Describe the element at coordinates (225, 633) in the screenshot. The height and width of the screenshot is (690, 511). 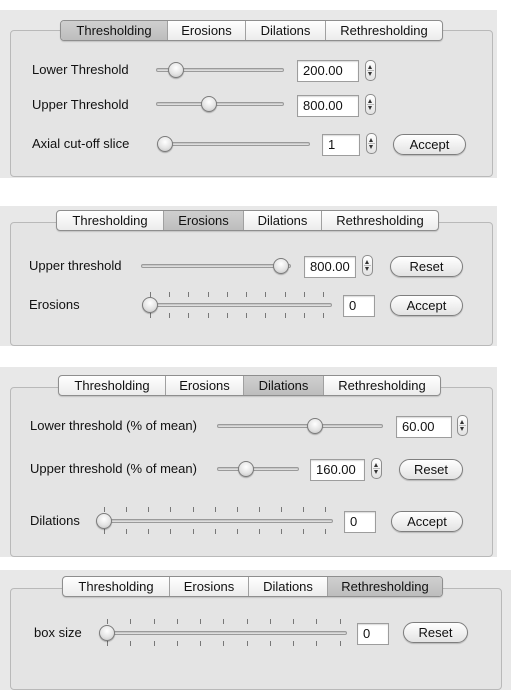
I see `box-size-slider-track` at that location.